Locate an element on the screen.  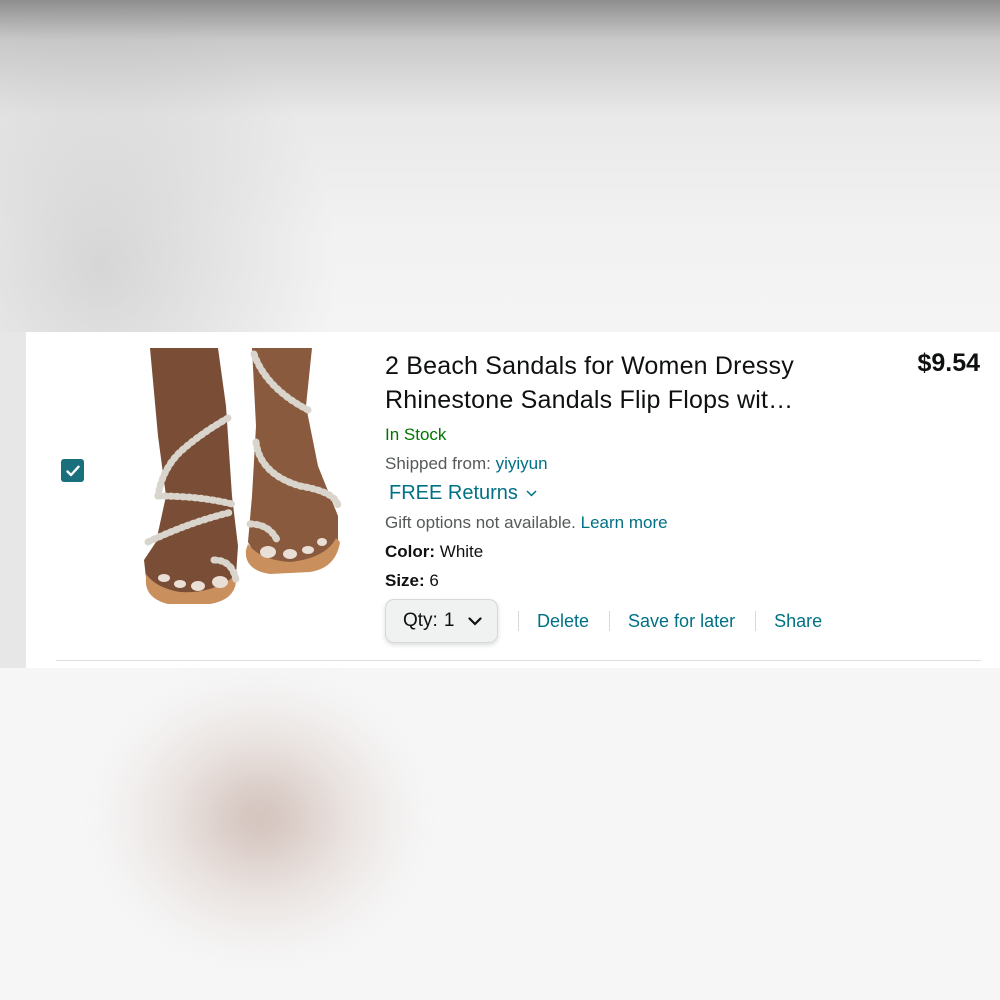
gift-options: Gift options not available. Learn more is located at coordinates (635, 523).